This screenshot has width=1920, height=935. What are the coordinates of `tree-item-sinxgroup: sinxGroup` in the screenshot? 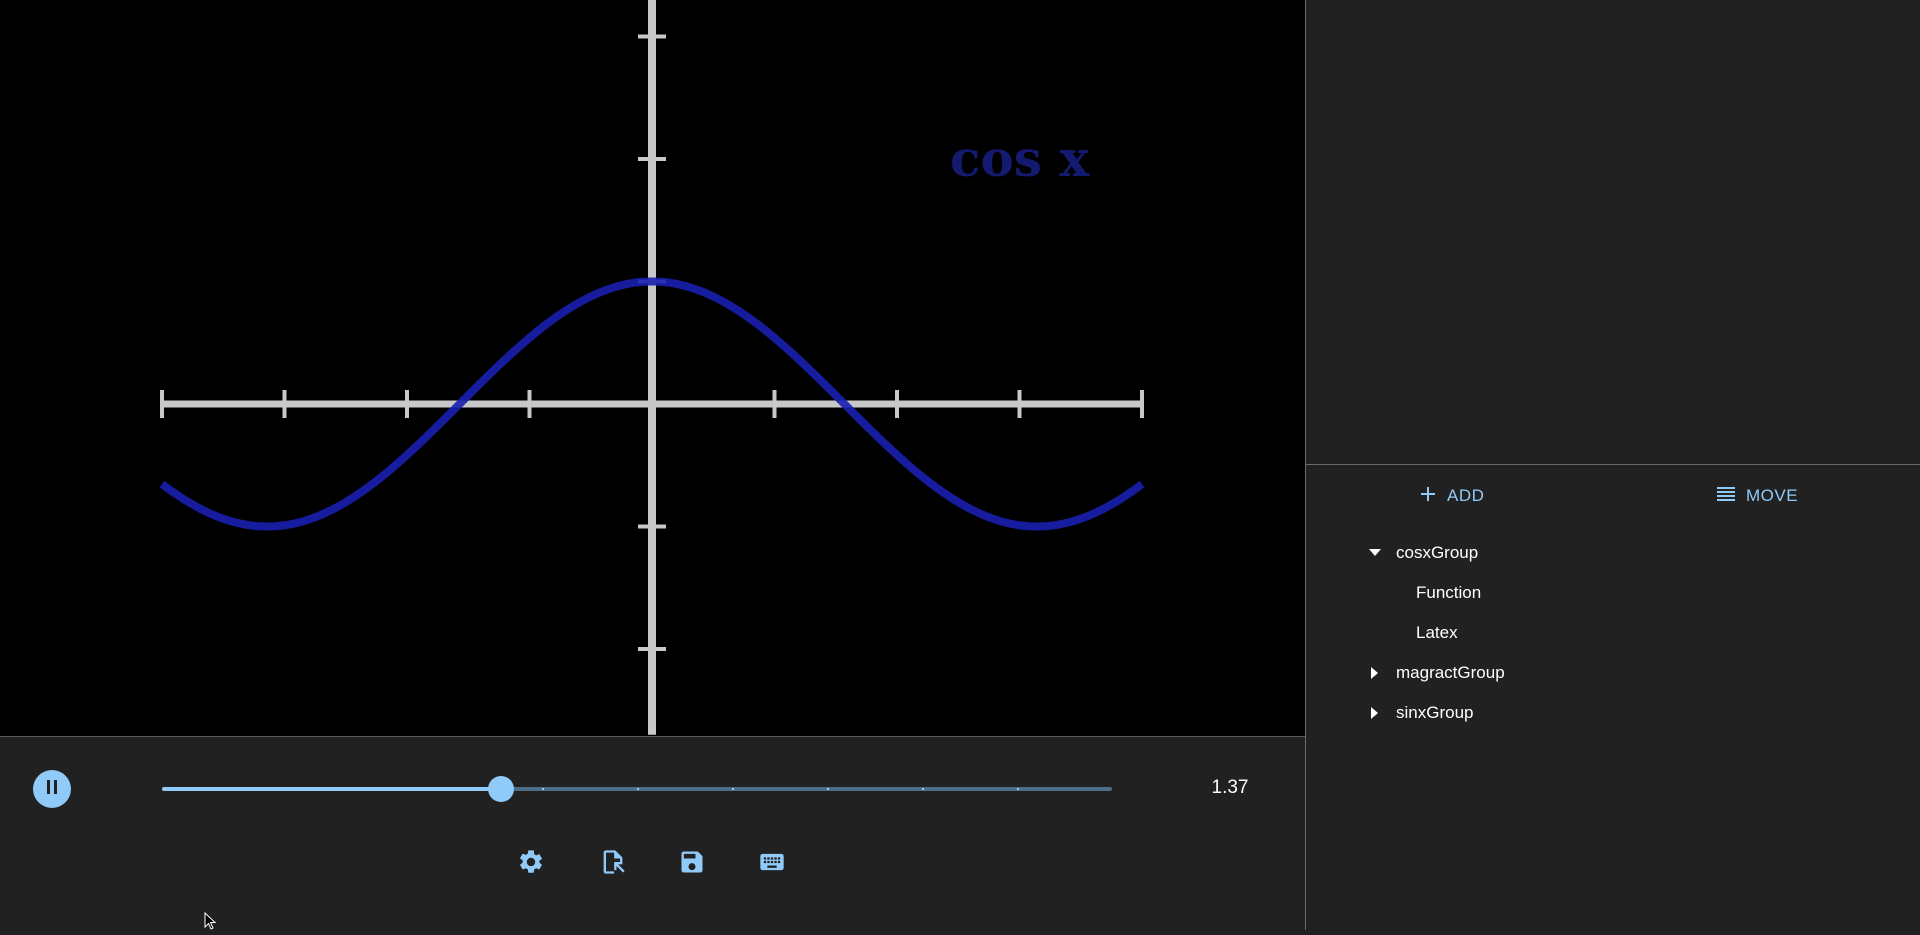 It's located at (1418, 713).